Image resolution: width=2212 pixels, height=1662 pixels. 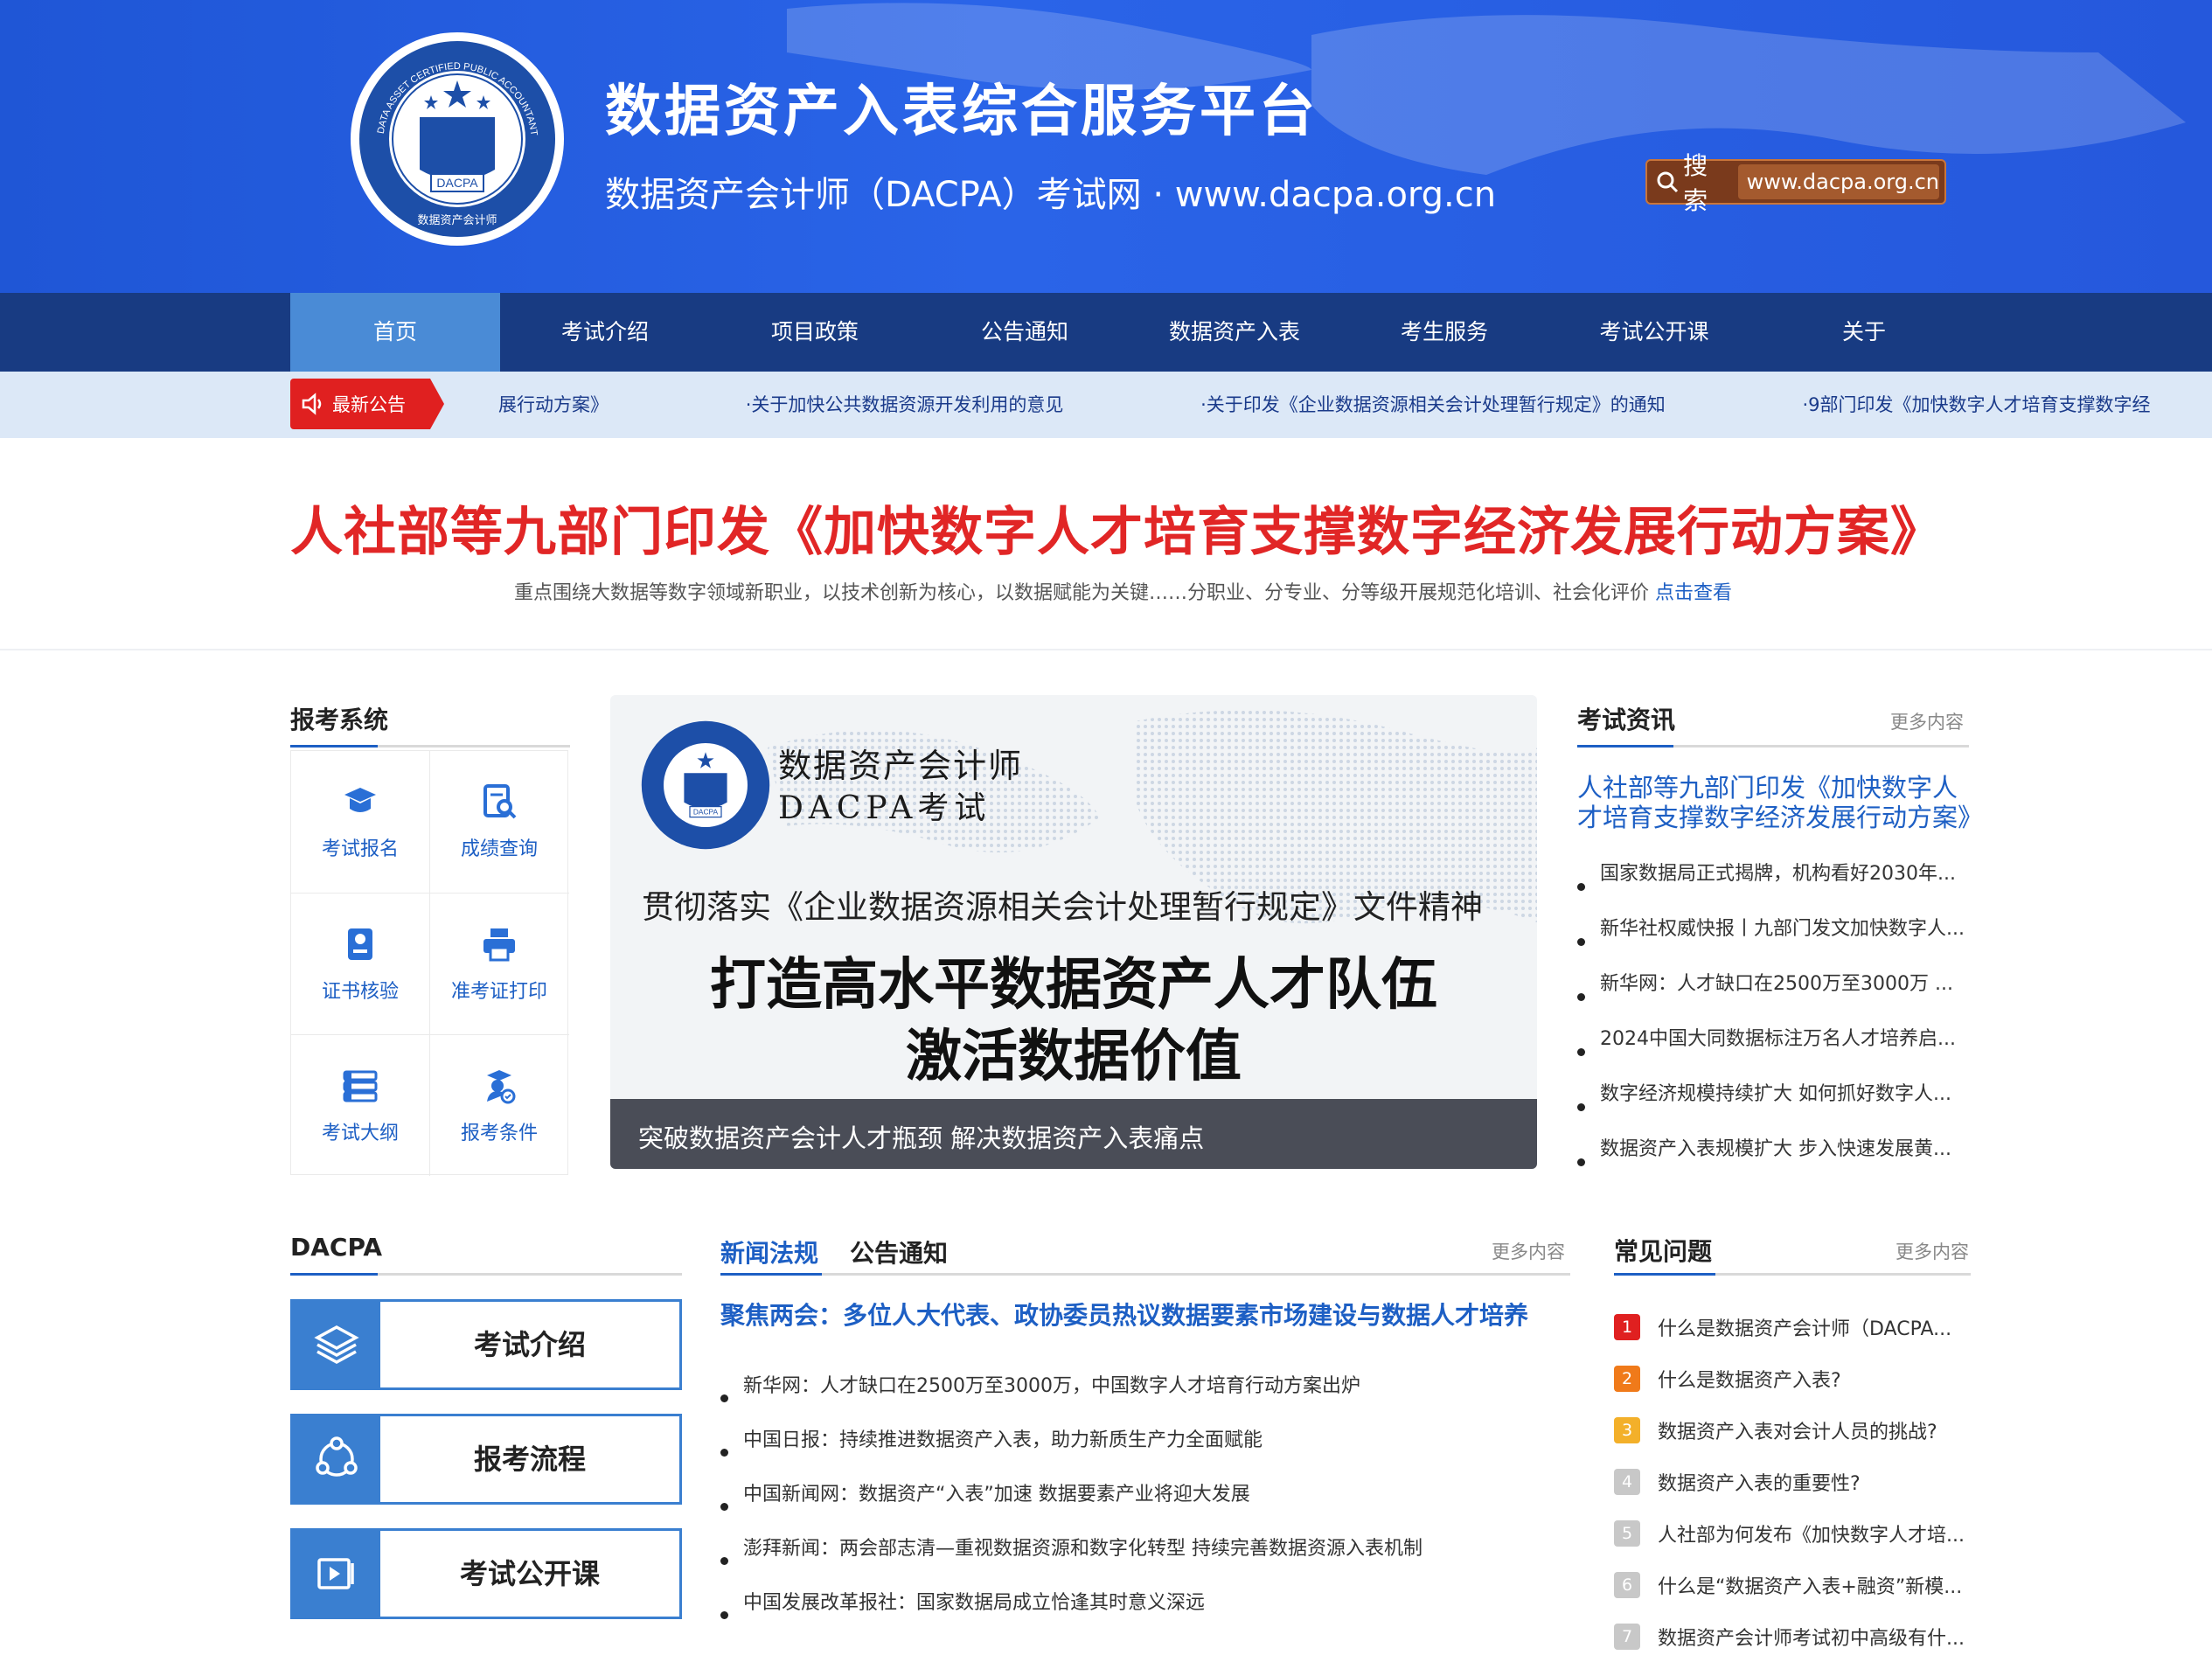 I want to click on nav-item-notices: 公告通知, so click(x=1025, y=332).